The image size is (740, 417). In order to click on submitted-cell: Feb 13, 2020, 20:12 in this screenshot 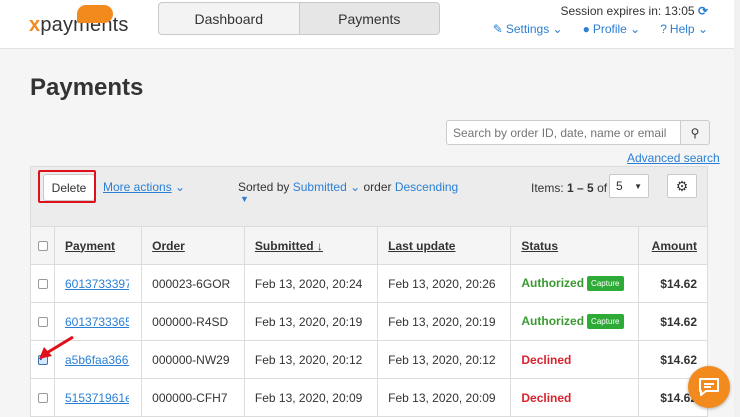, I will do `click(311, 359)`.